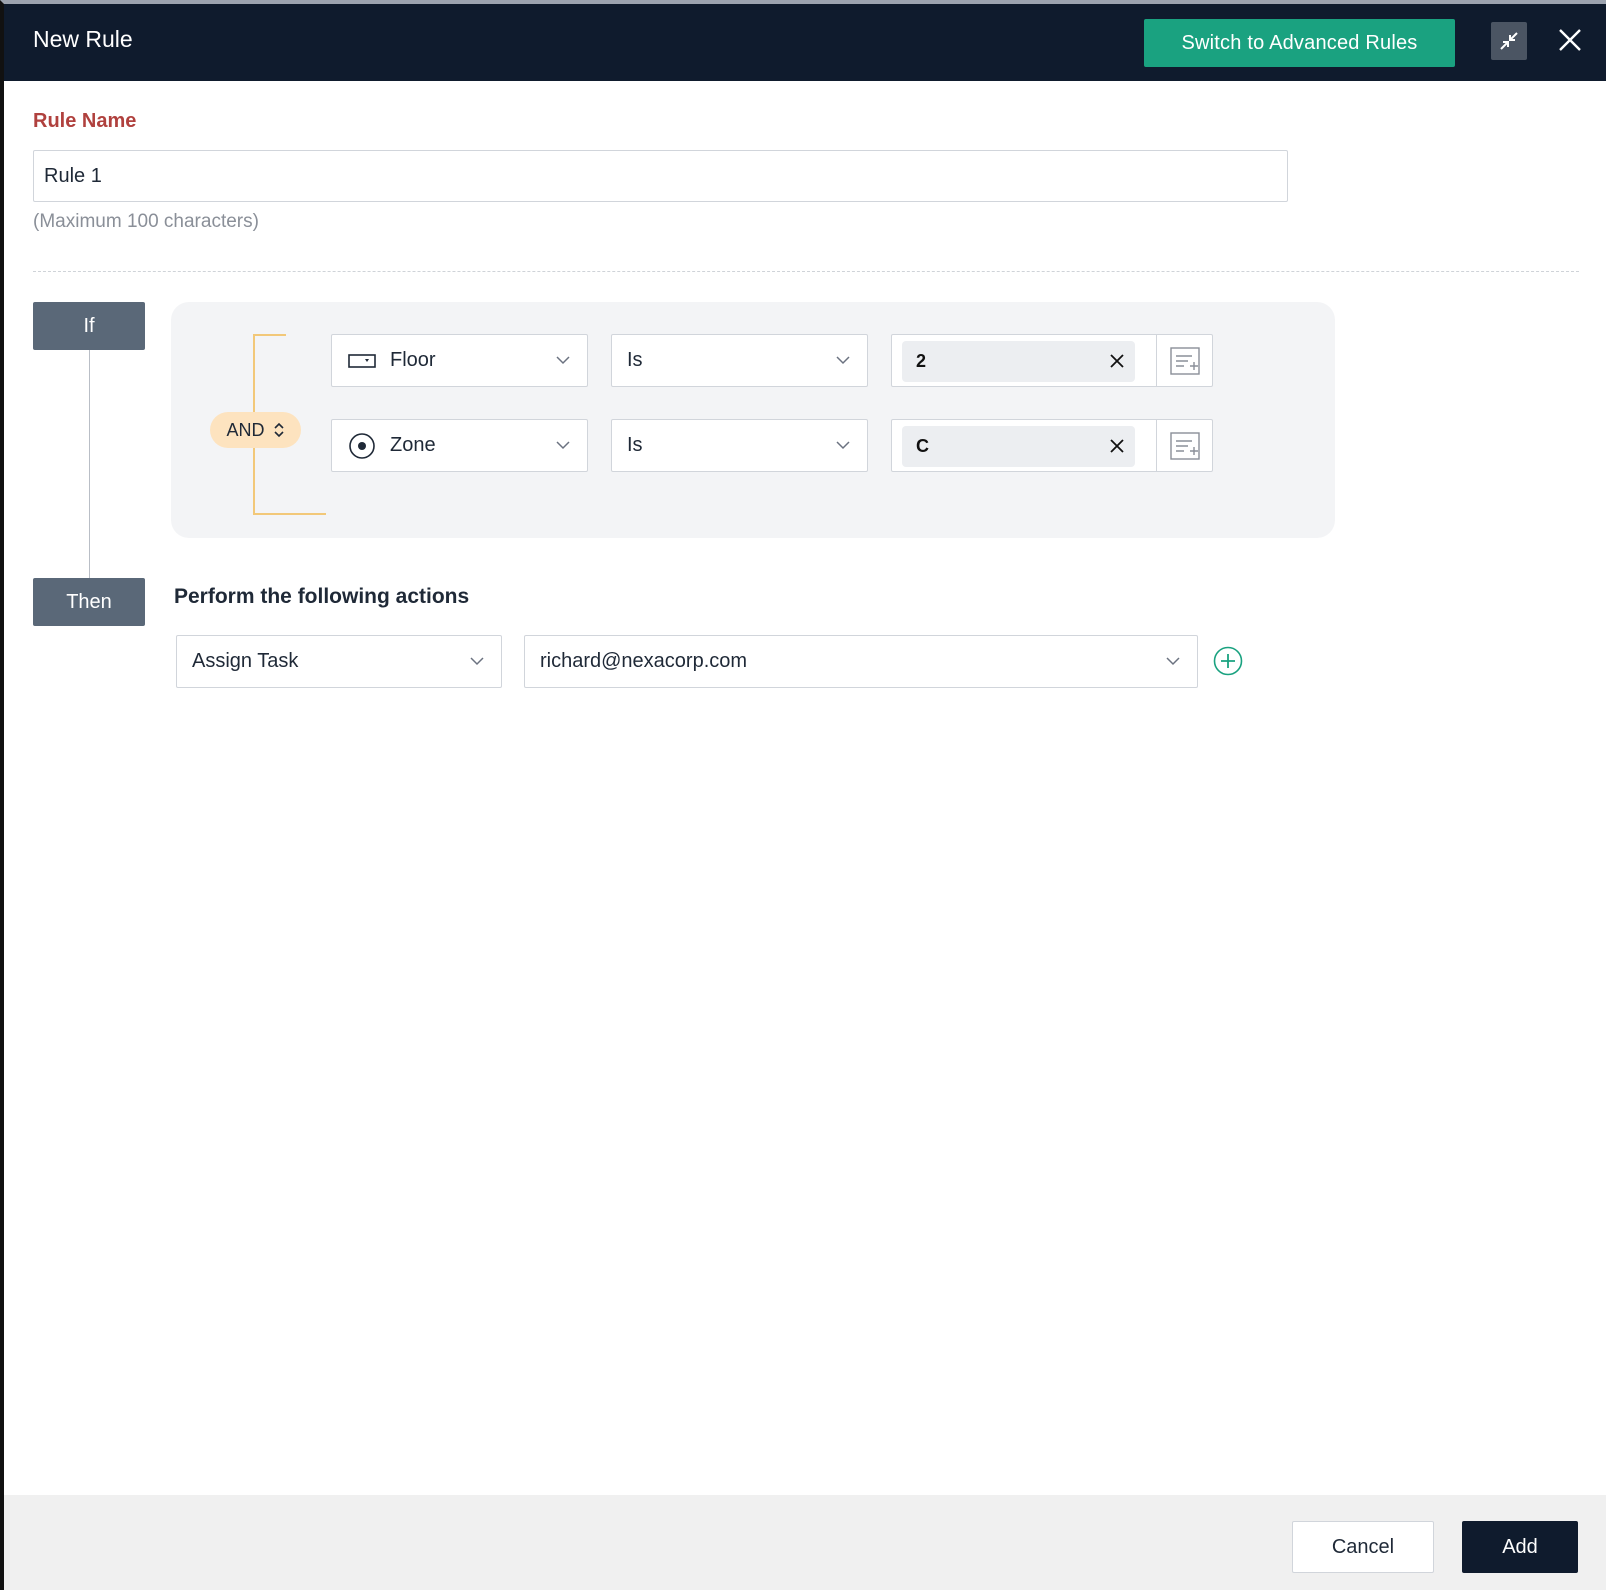 This screenshot has width=1606, height=1590. Describe the element at coordinates (861, 661) in the screenshot. I see `assignee-select: richard@nexacorp.com` at that location.